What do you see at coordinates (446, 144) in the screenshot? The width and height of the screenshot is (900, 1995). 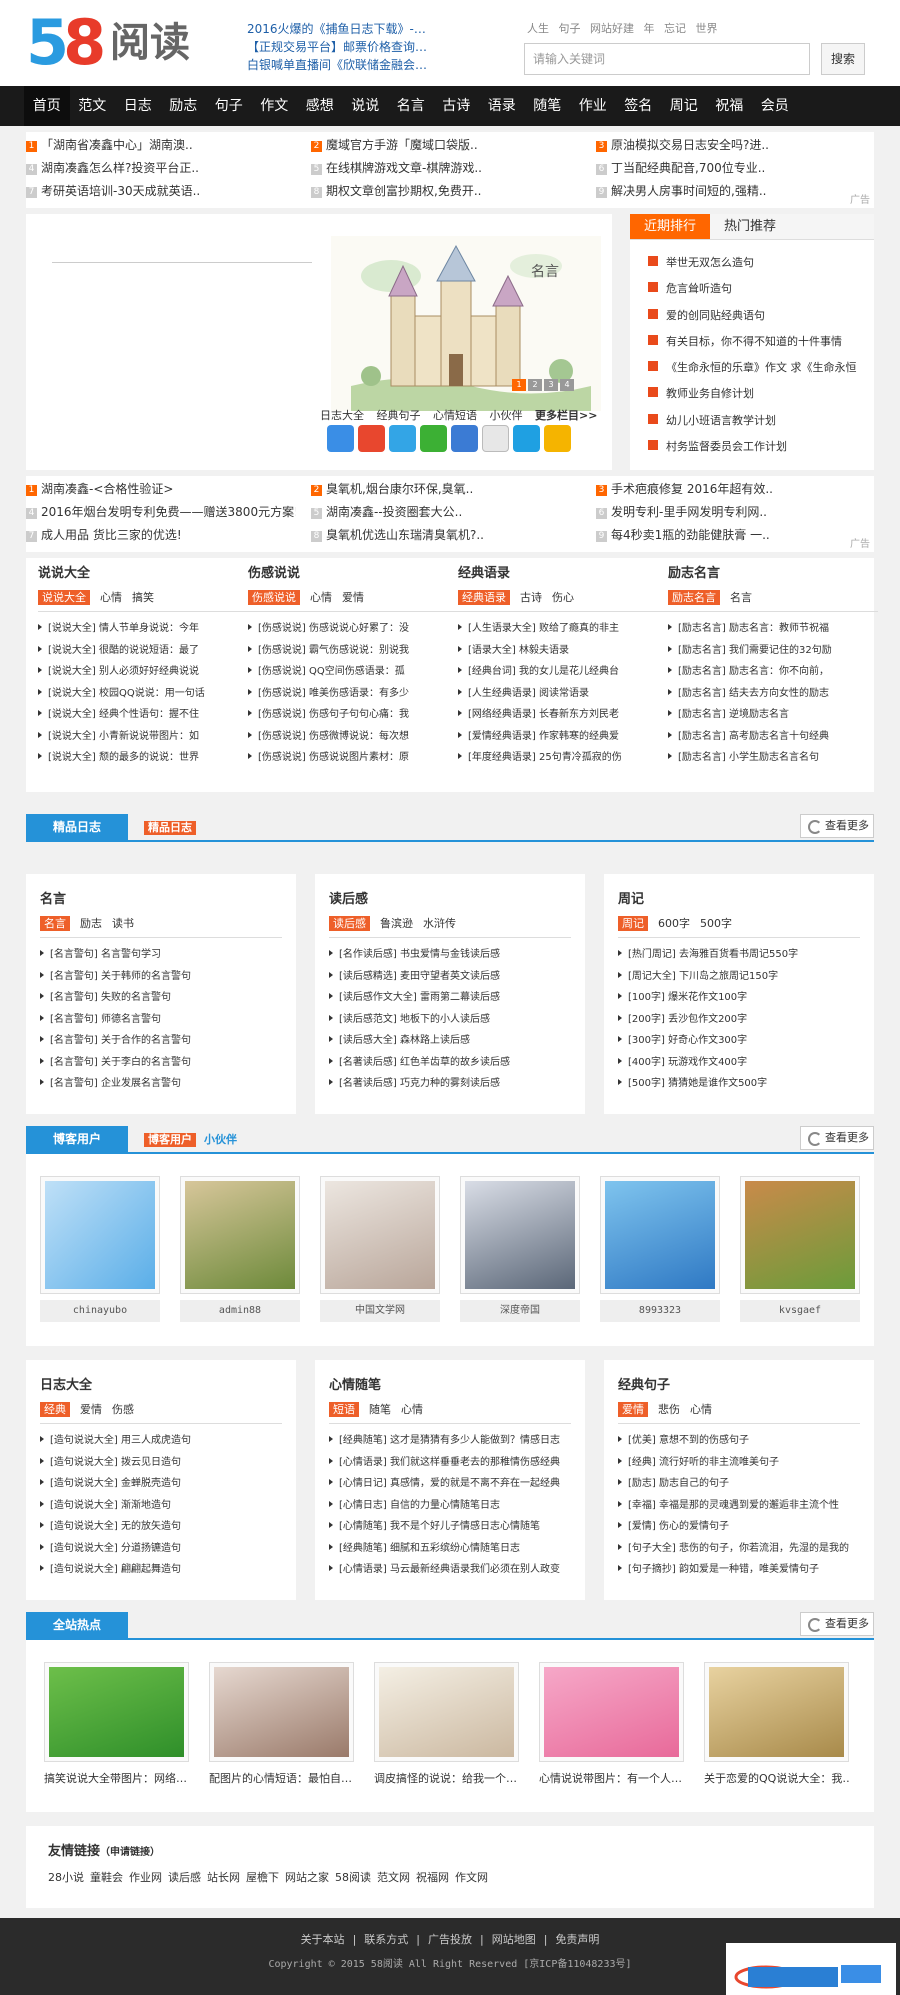 I see `ad-link: 2 魔域官方手游「魔域口袋版..` at bounding box center [446, 144].